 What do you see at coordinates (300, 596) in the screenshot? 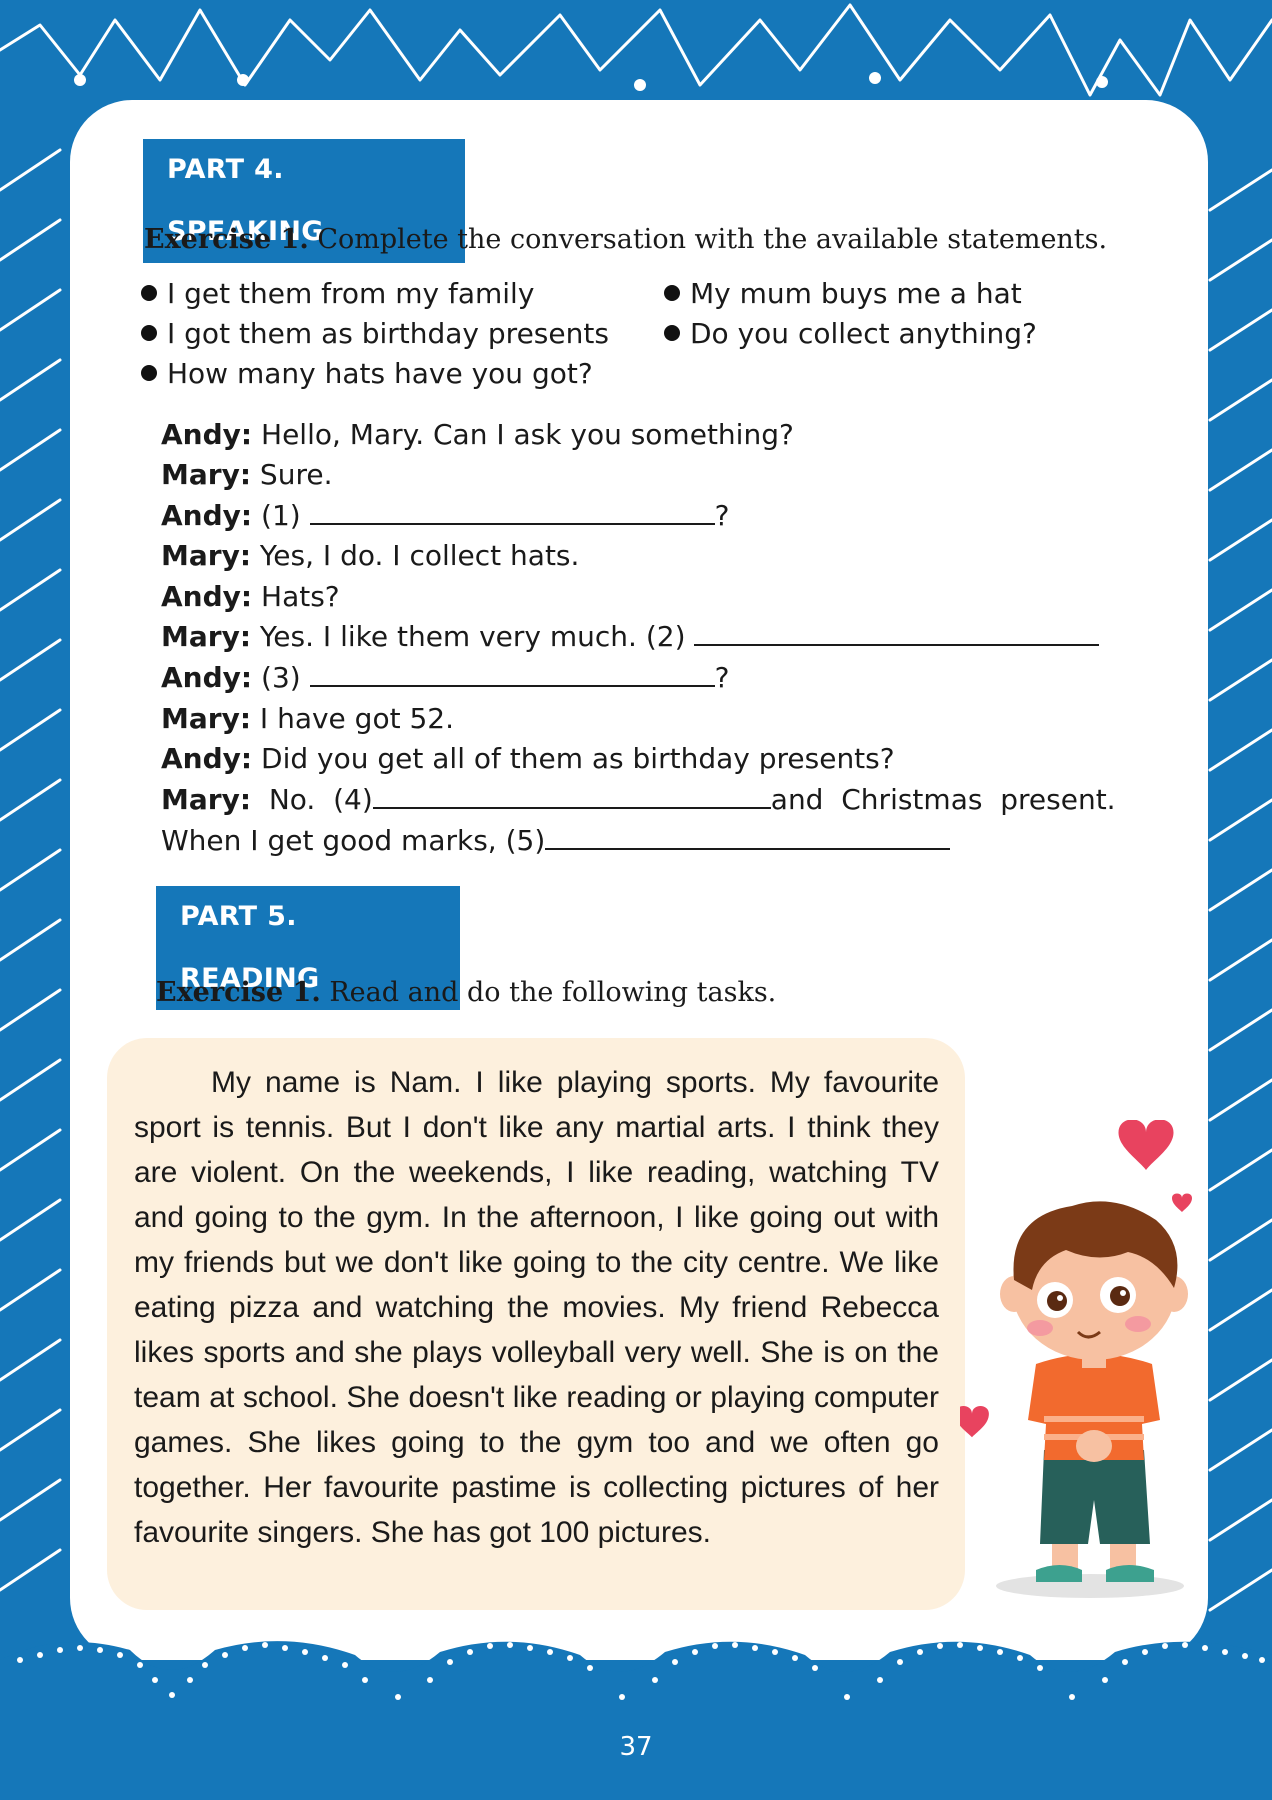
I see `dialogue-text: Hats?` at bounding box center [300, 596].